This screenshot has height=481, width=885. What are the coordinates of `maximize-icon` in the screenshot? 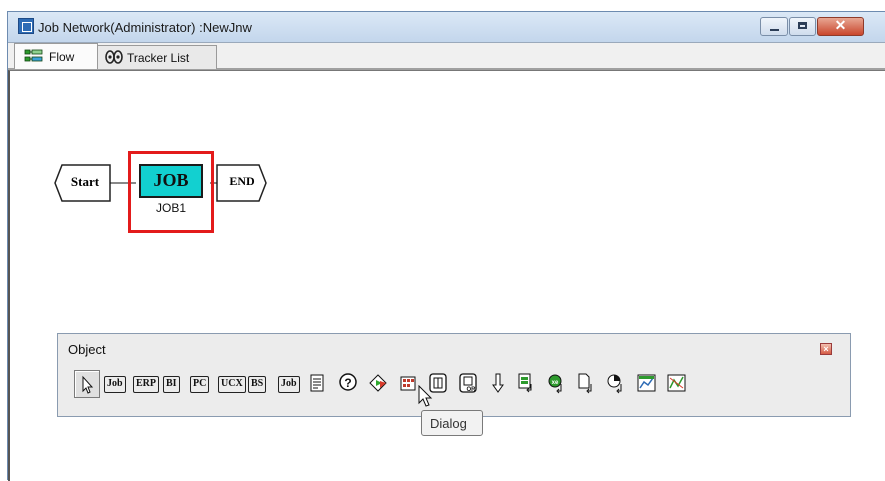 It's located at (802, 25).